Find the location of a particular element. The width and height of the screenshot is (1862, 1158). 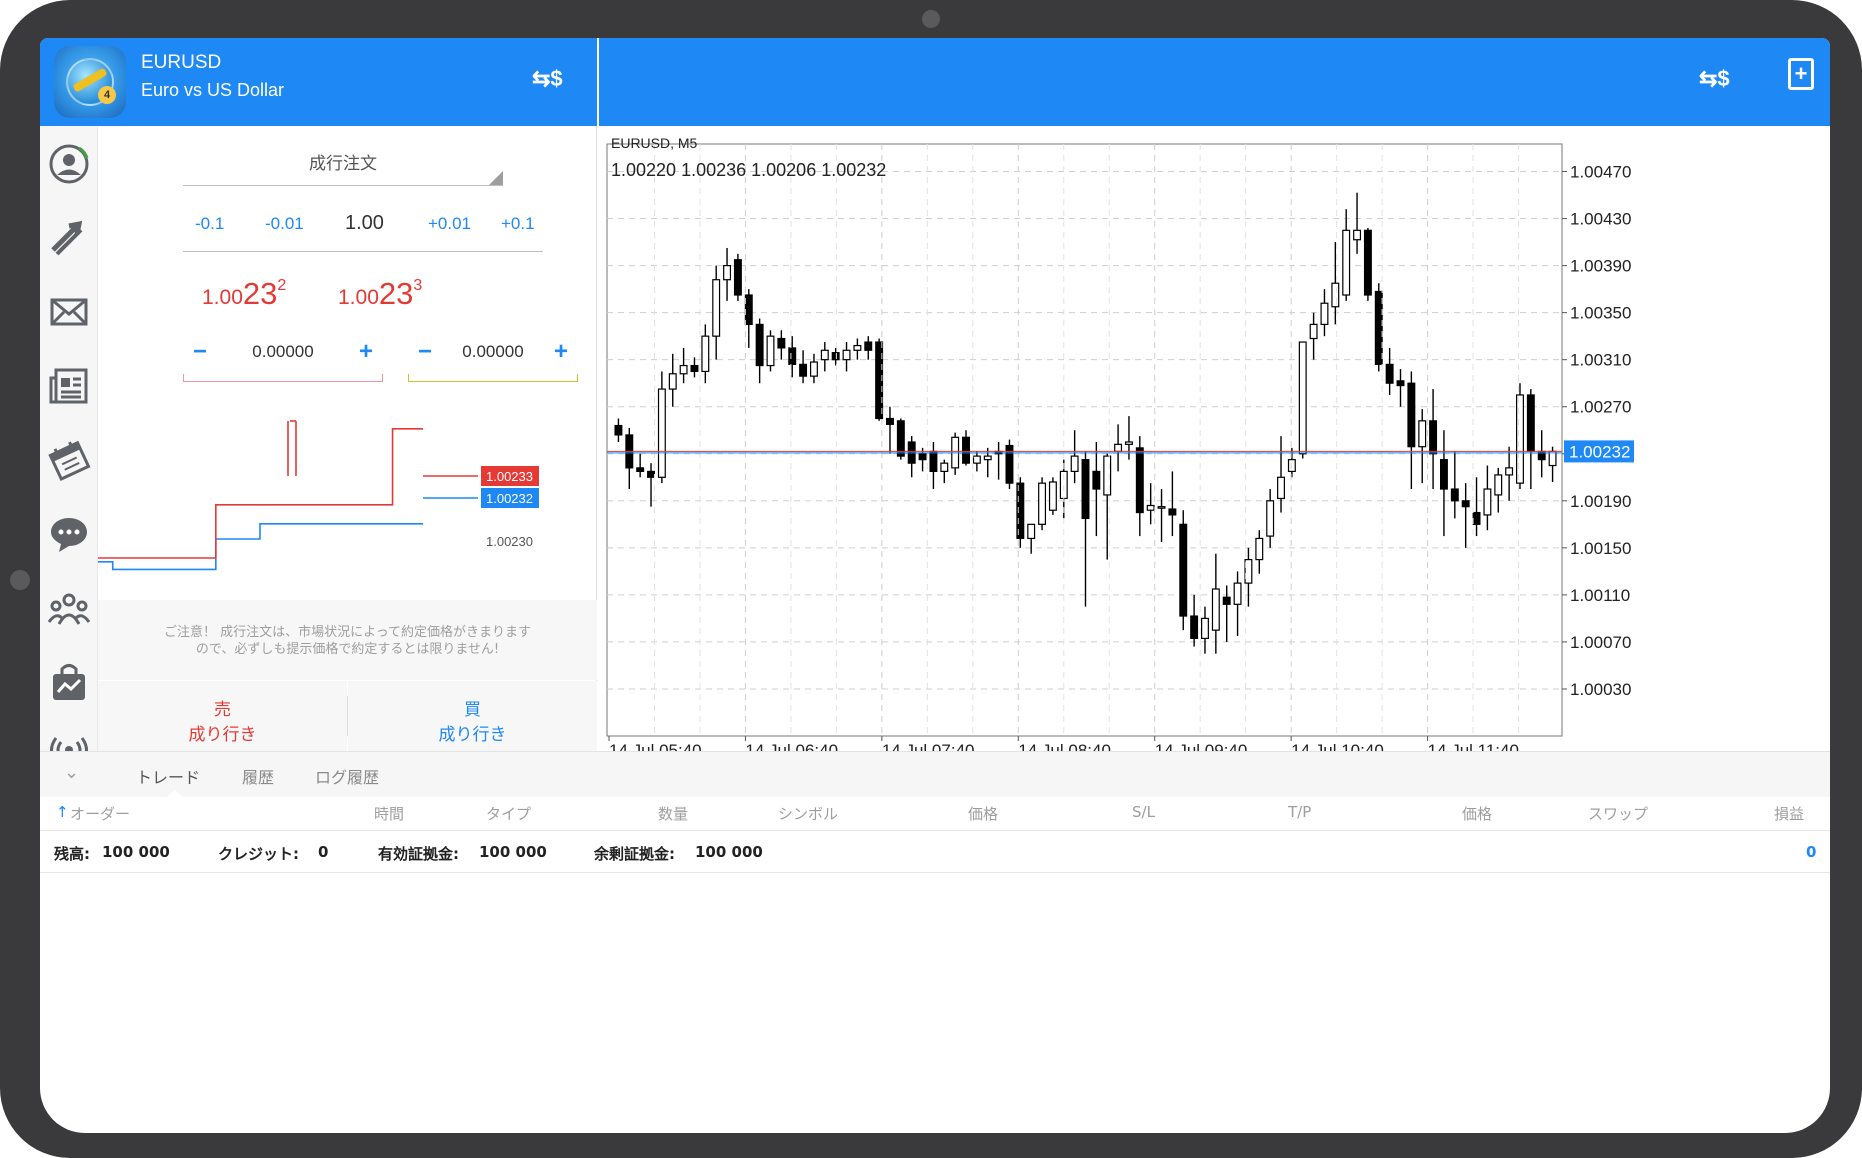

balance-value: 100 000 is located at coordinates (136, 852).